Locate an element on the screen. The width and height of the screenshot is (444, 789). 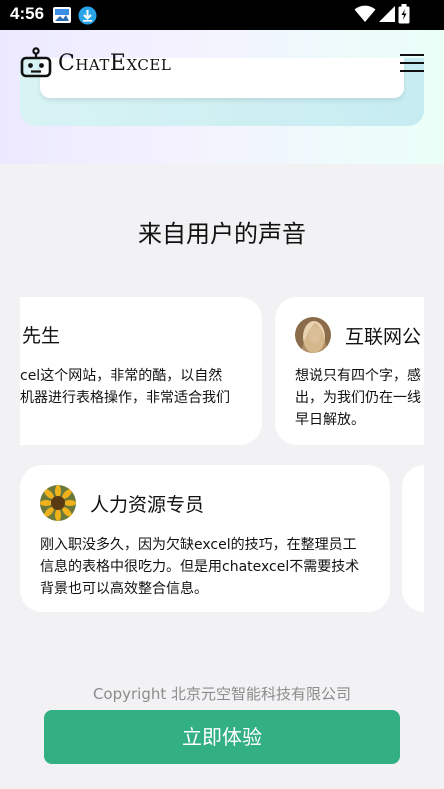
battery-icon is located at coordinates (404, 14).